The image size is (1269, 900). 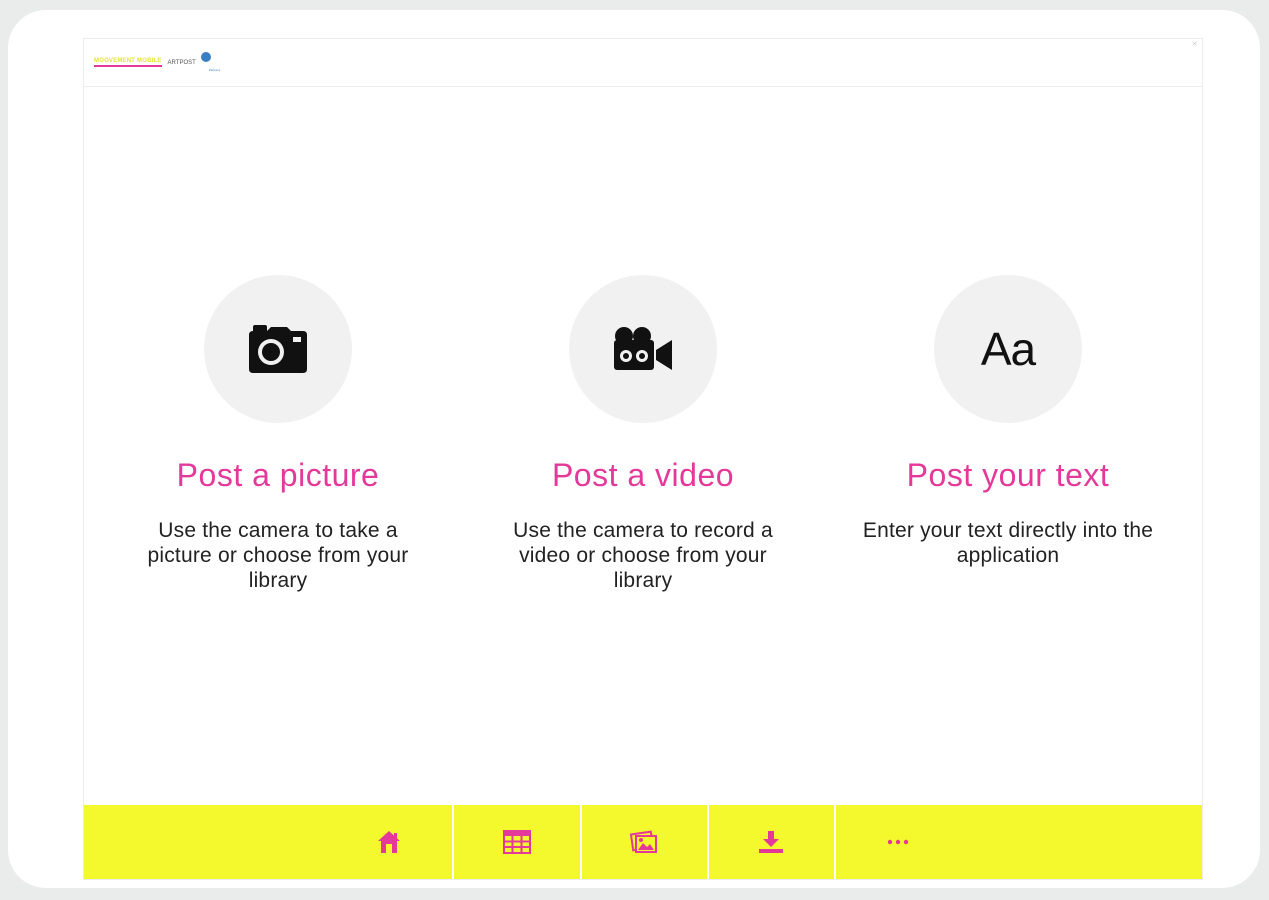 What do you see at coordinates (181, 62) in the screenshot?
I see `partner-logo: ARTPOST` at bounding box center [181, 62].